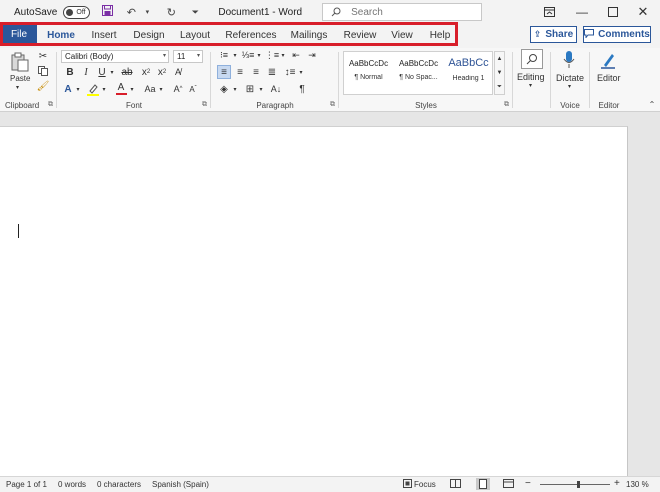 The width and height of the screenshot is (660, 492). What do you see at coordinates (499, 87) in the screenshot?
I see `more-styles-icon: ⏷` at bounding box center [499, 87].